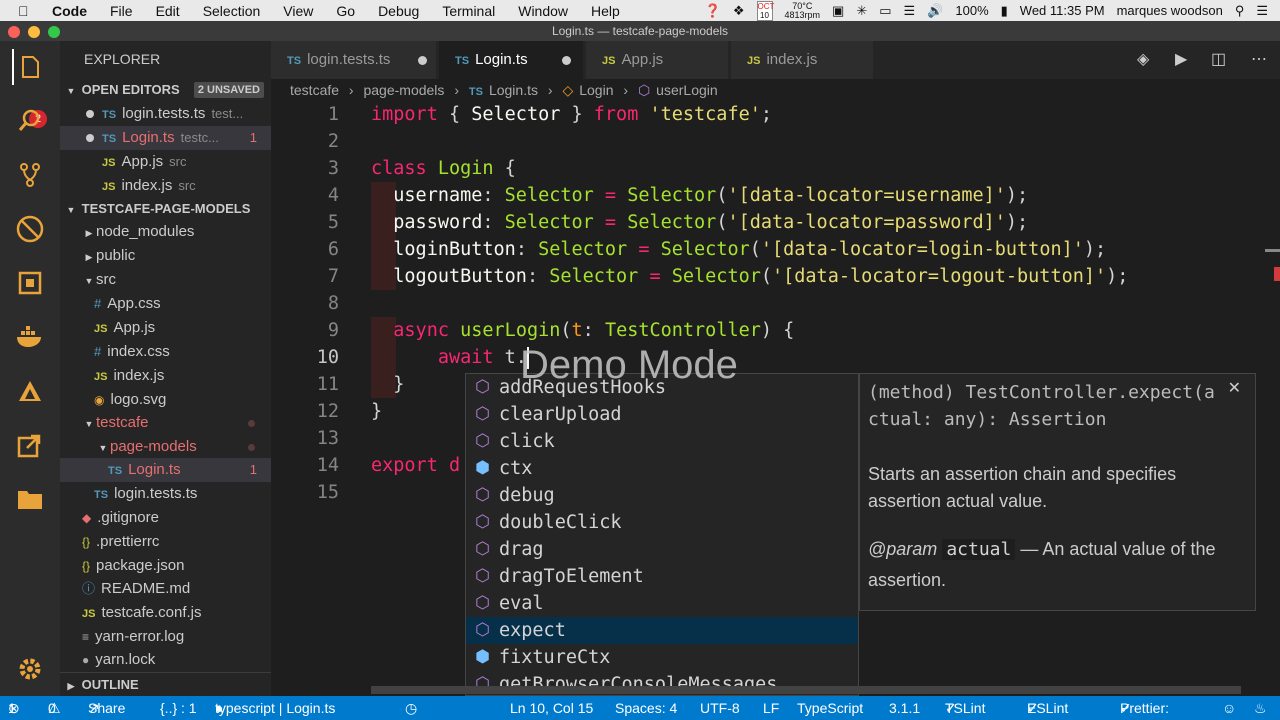  Describe the element at coordinates (411, 708) in the screenshot. I see `history-icon: ◷` at that location.